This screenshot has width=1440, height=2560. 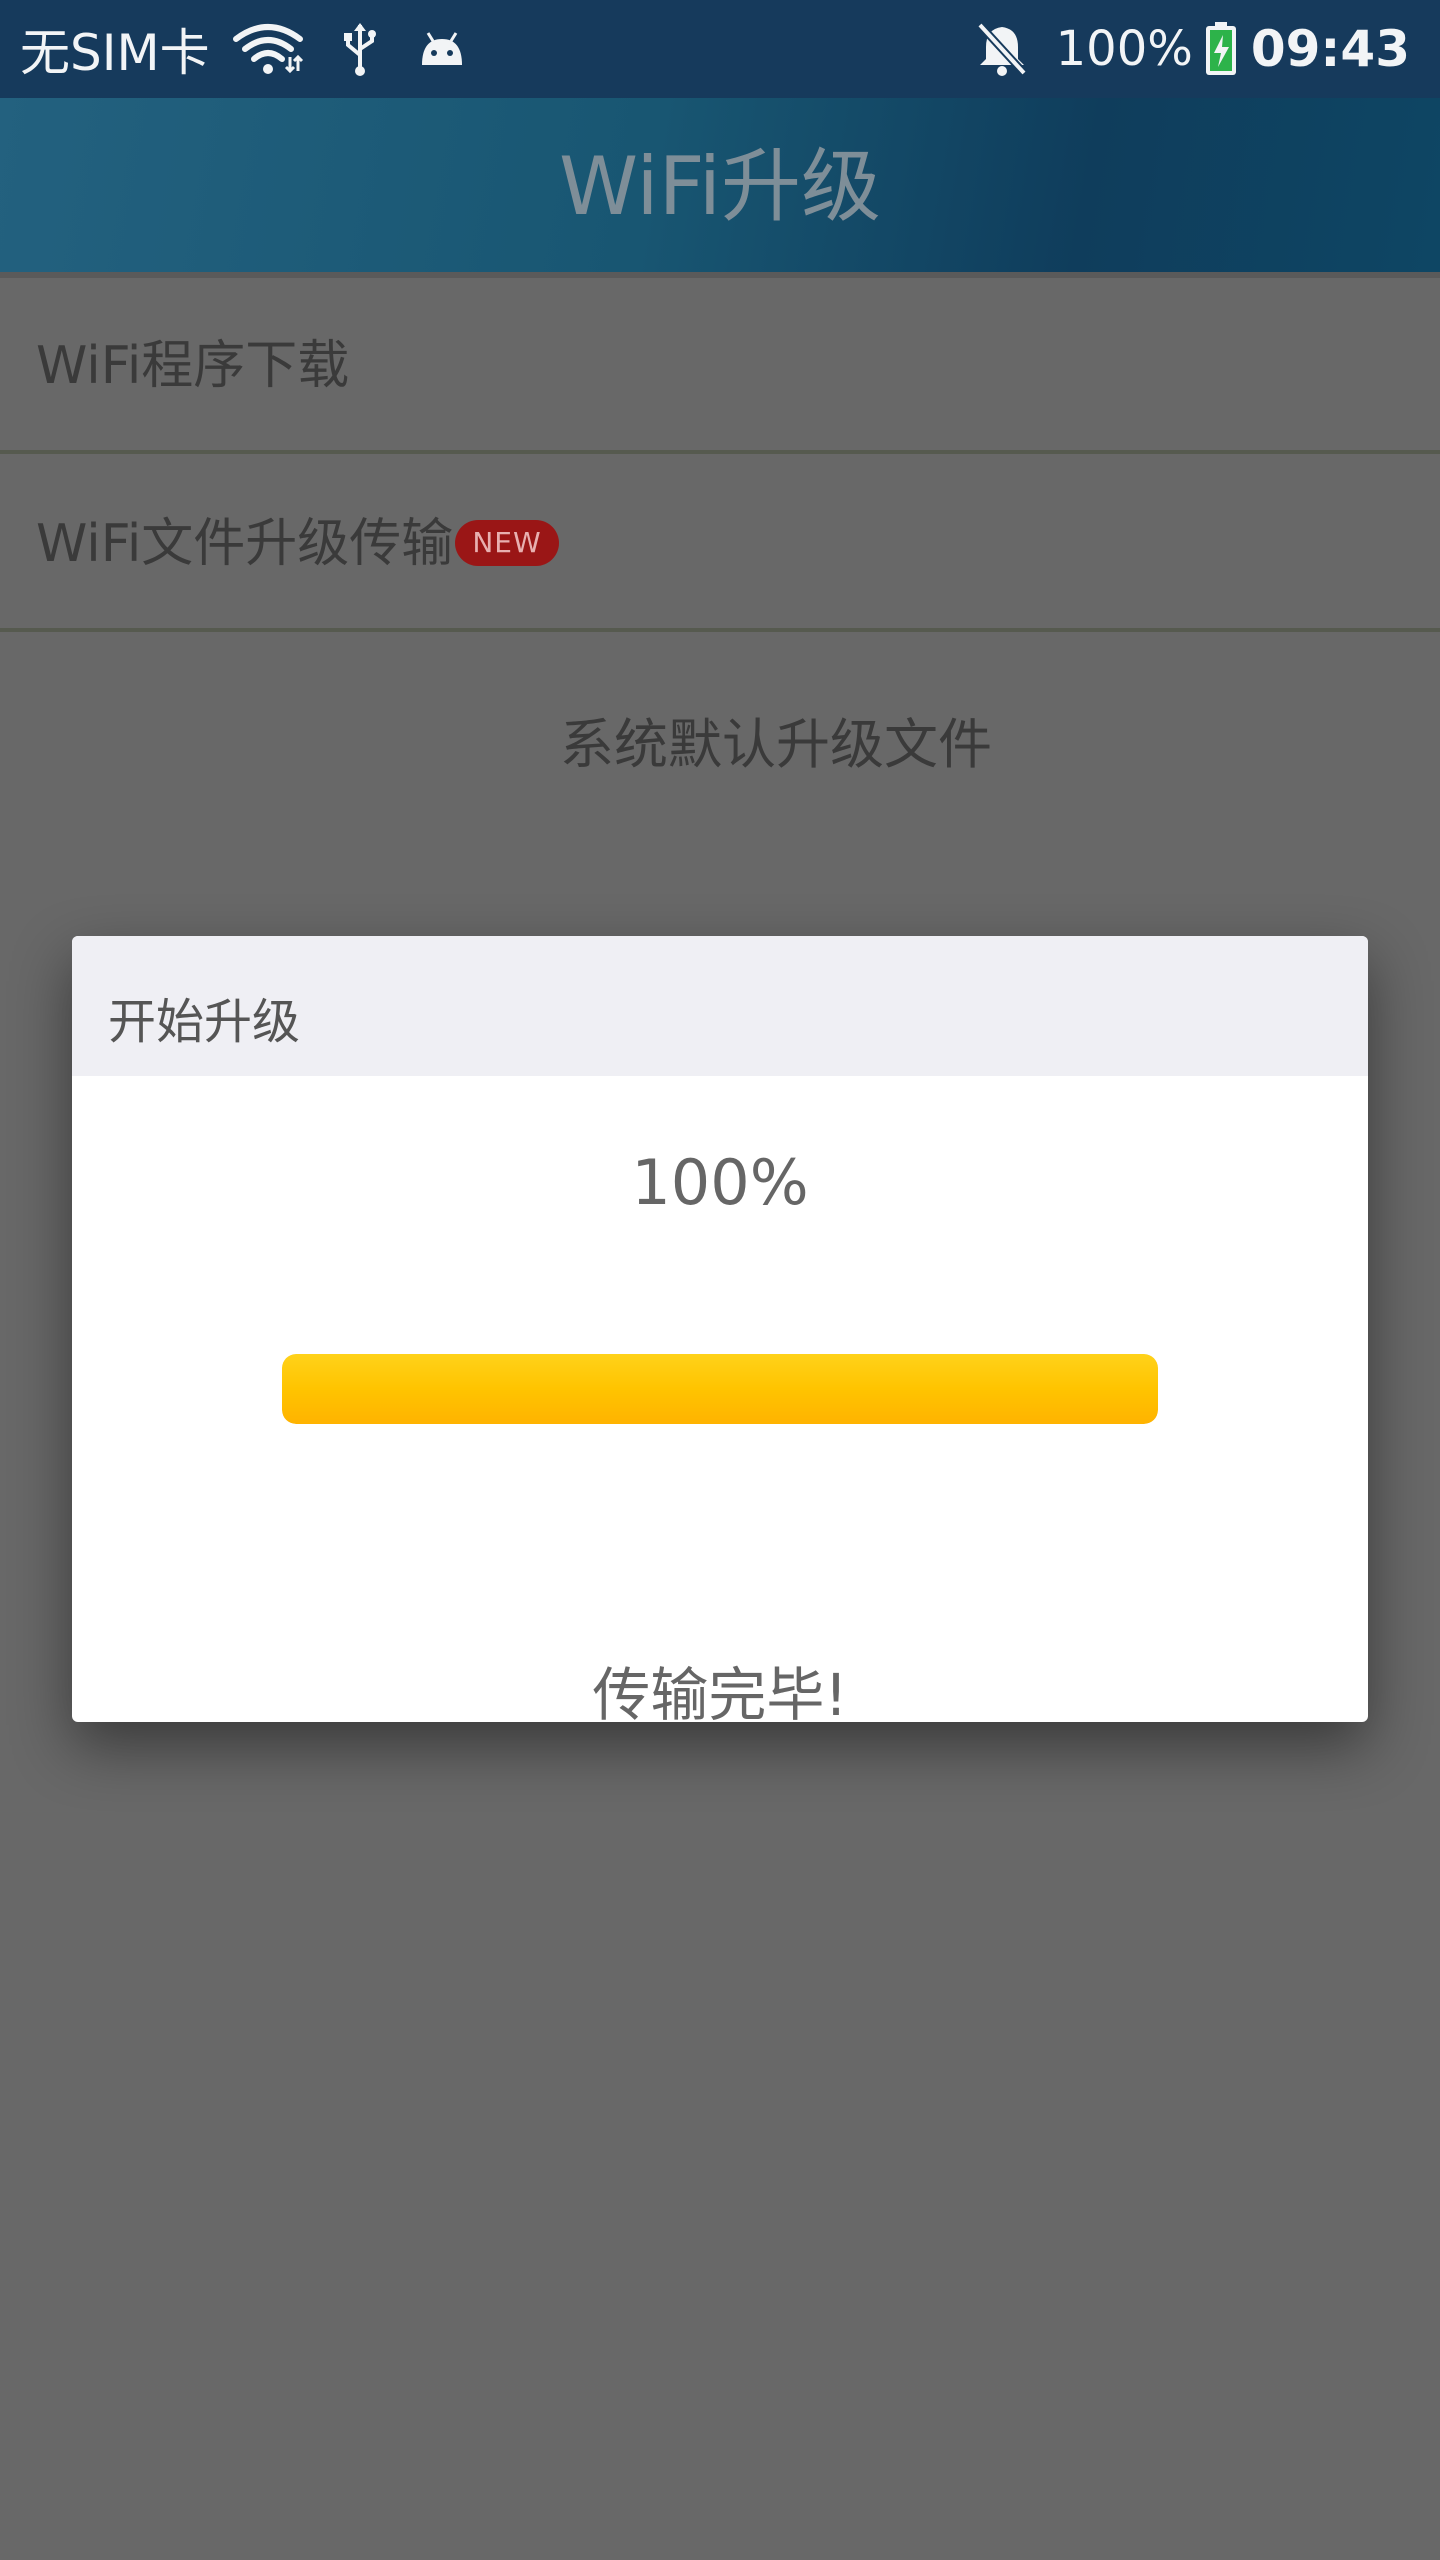 I want to click on status-bar: 无SIM卡 100% 09:43, so click(x=720, y=49).